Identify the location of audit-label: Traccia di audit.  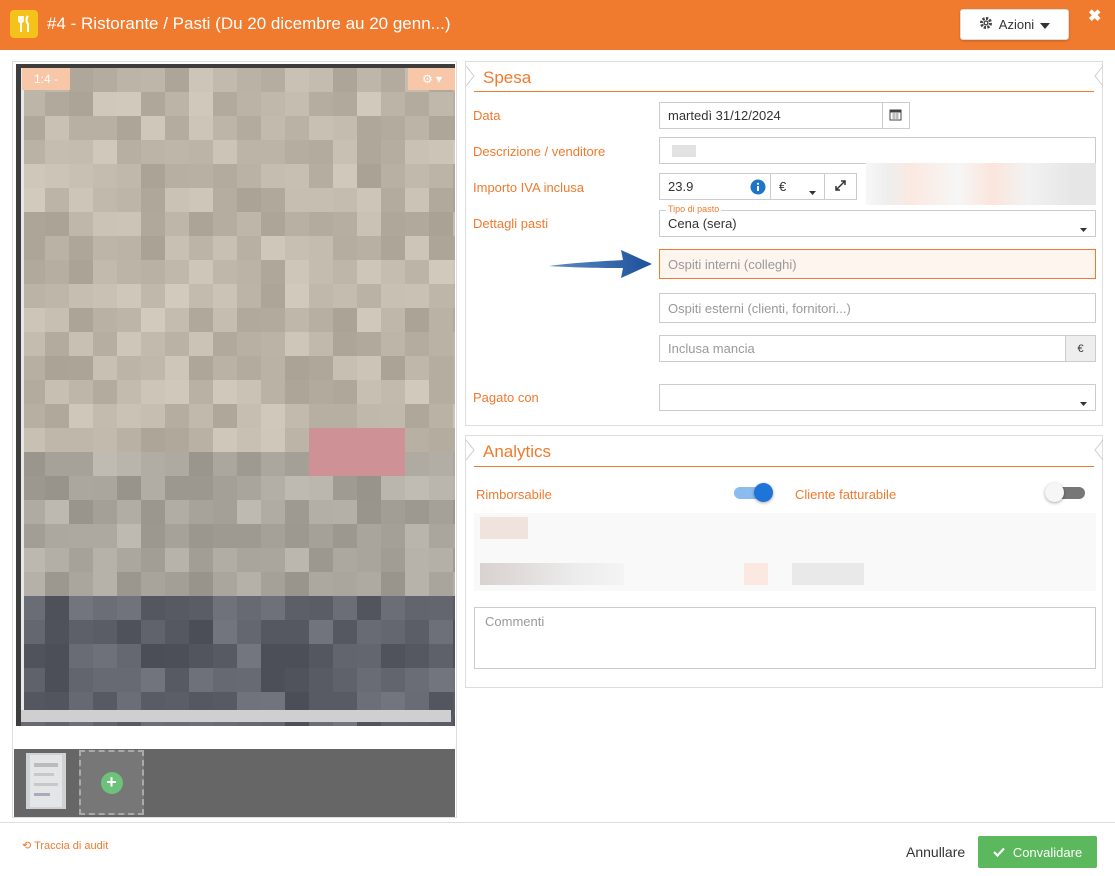
(71, 846).